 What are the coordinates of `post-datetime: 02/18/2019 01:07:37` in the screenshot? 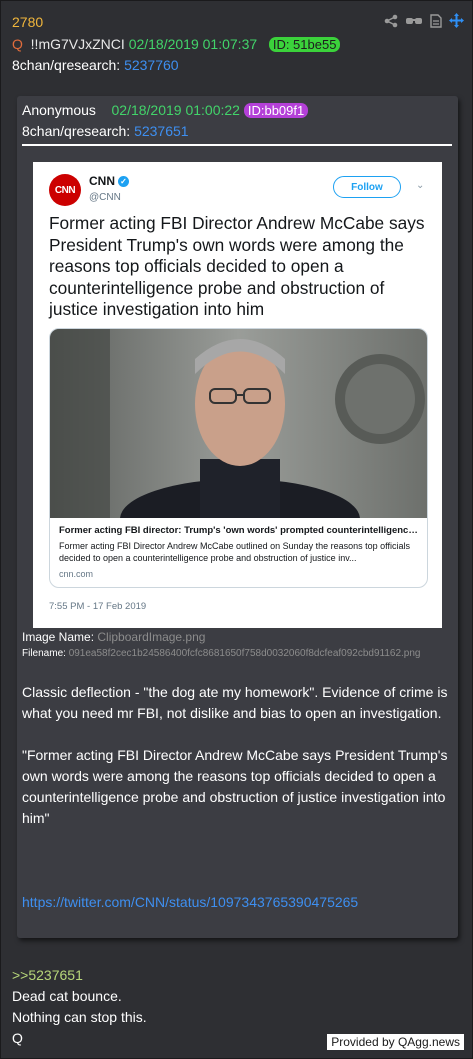 It's located at (193, 44).